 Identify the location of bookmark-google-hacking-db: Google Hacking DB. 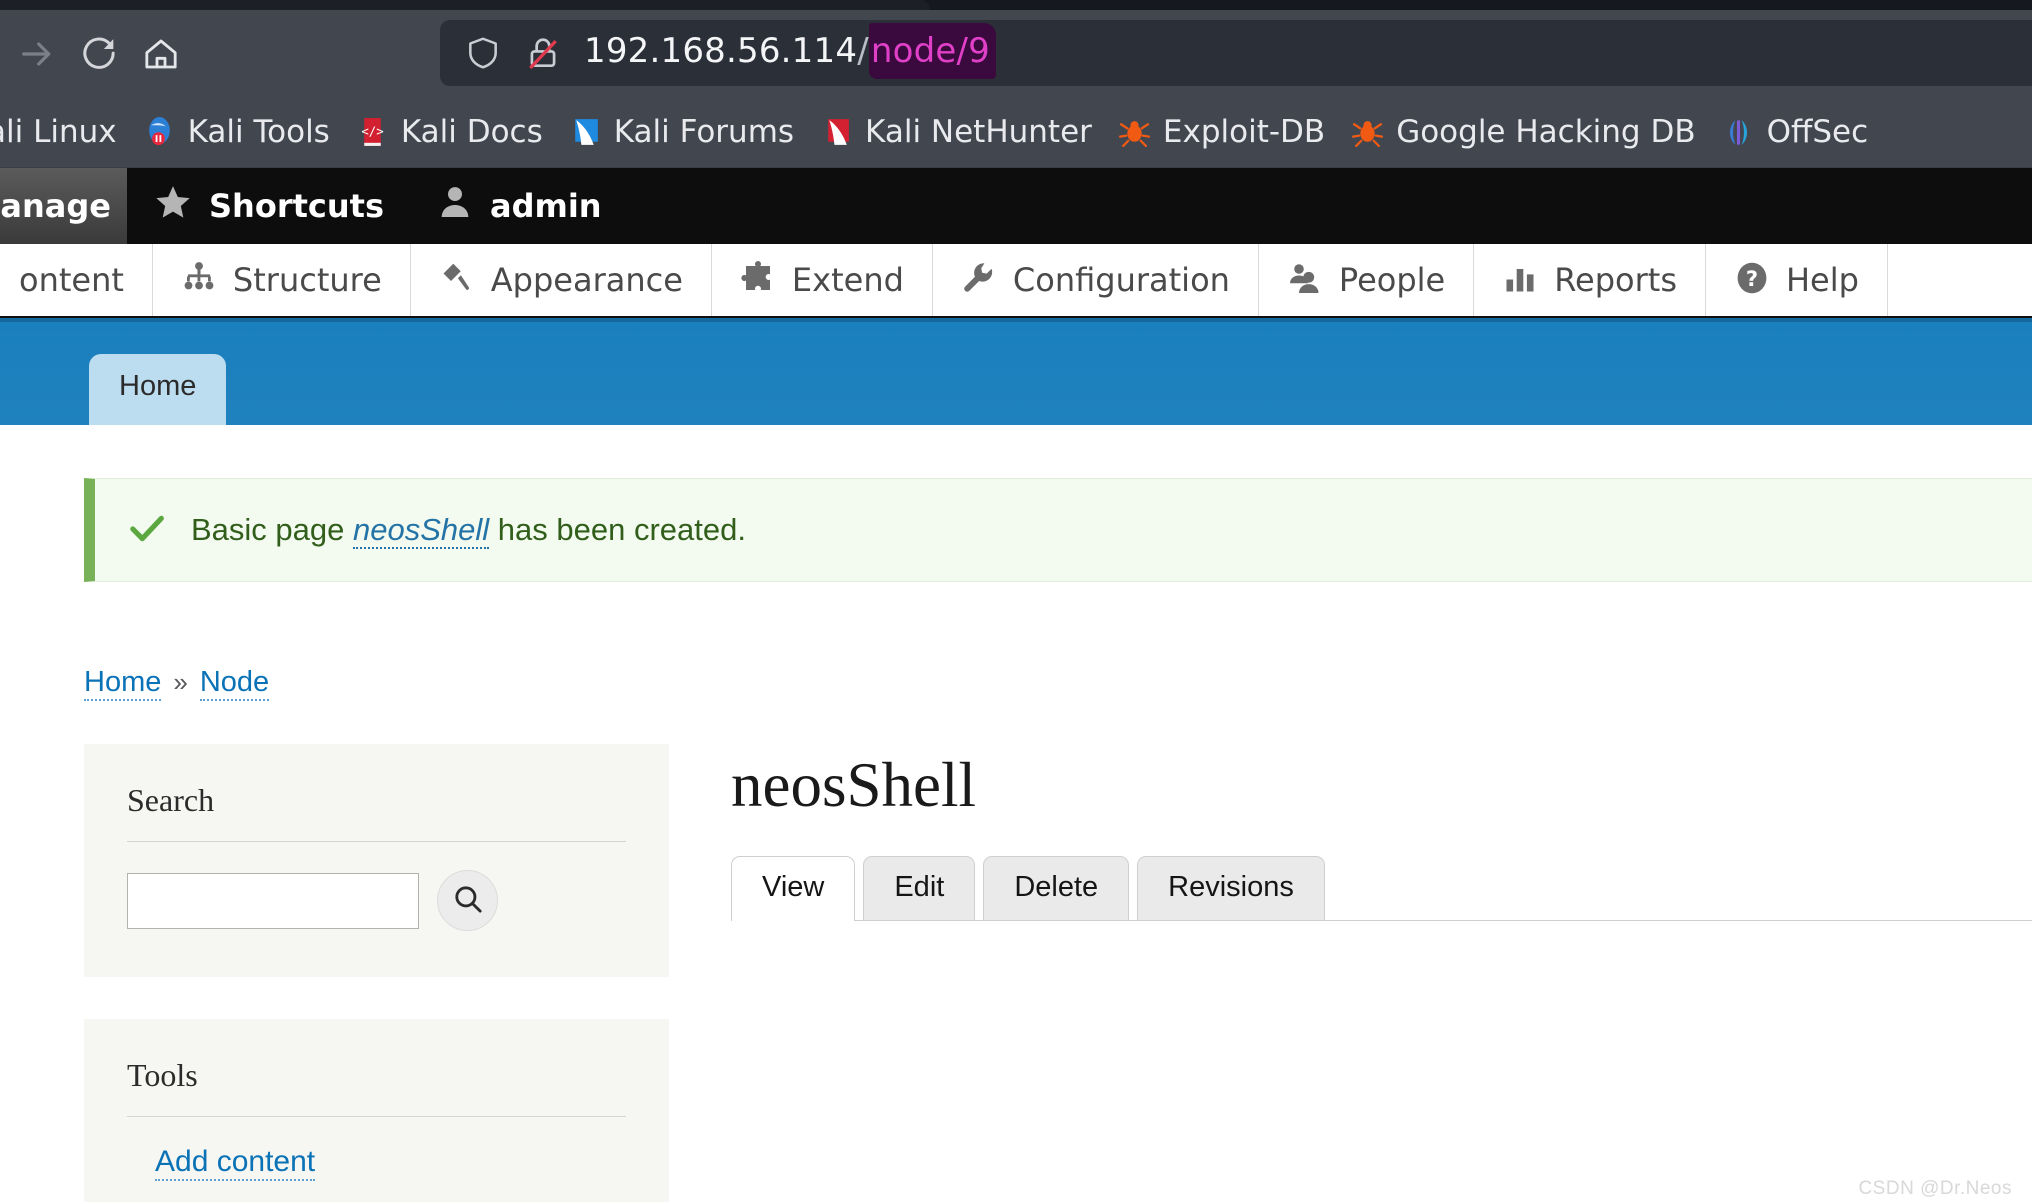
(1523, 132).